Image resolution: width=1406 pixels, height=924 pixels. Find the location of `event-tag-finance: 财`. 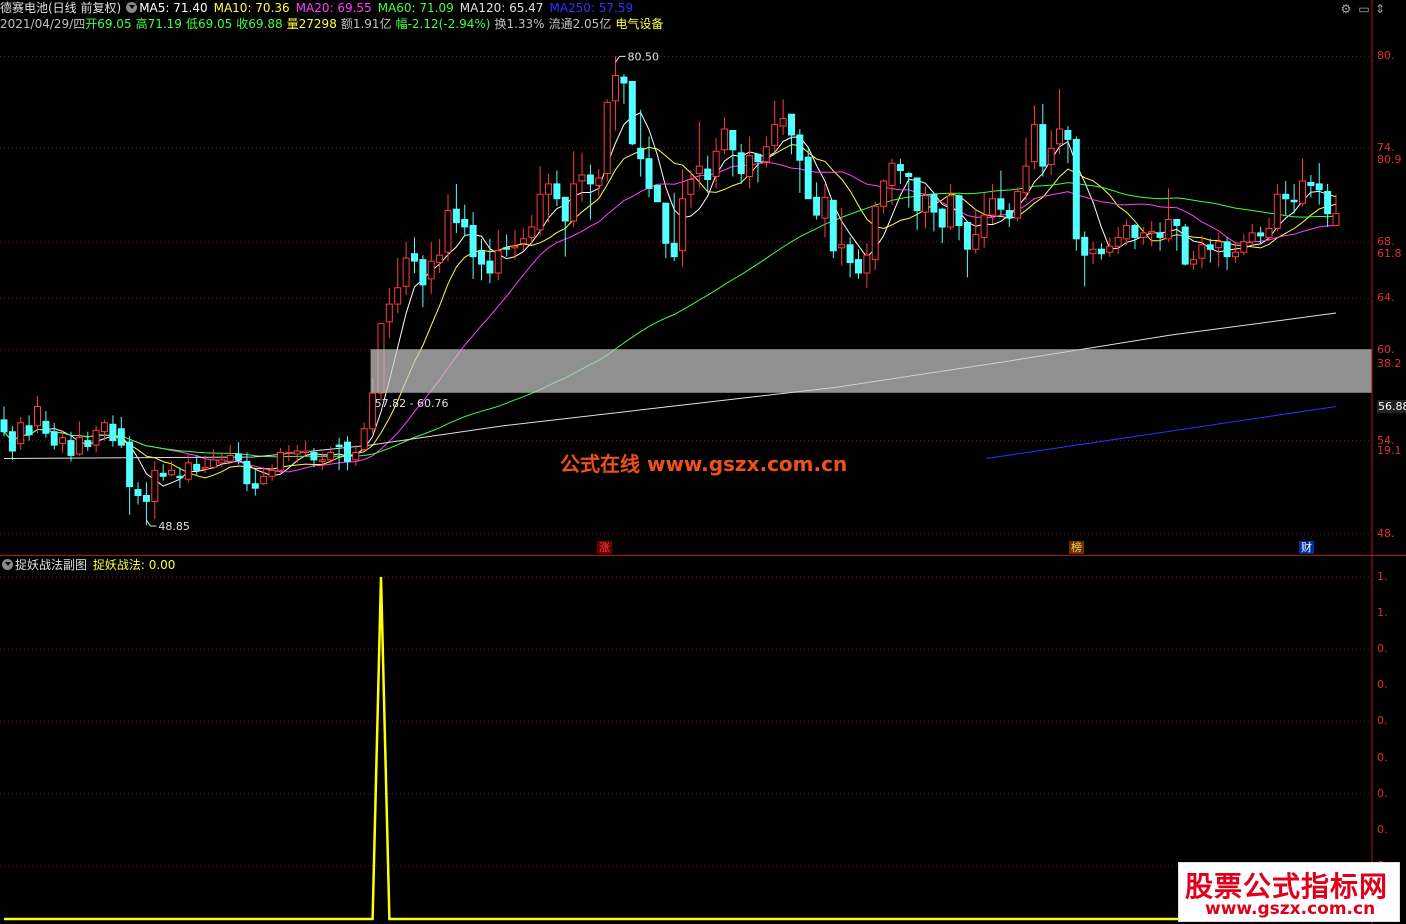

event-tag-finance: 财 is located at coordinates (1306, 547).